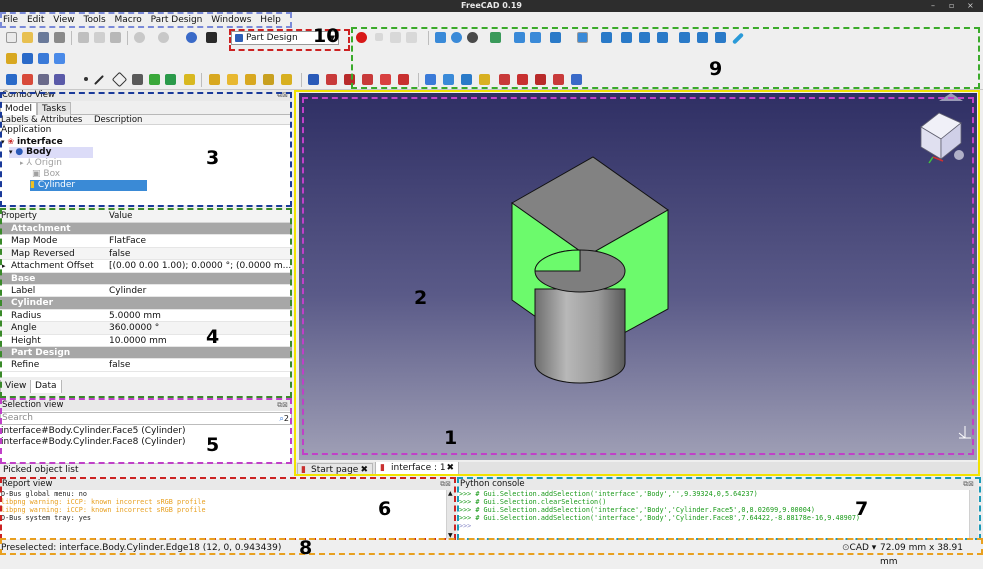 The height and width of the screenshot is (569, 983). I want to click on copy-icon, so click(99, 37).